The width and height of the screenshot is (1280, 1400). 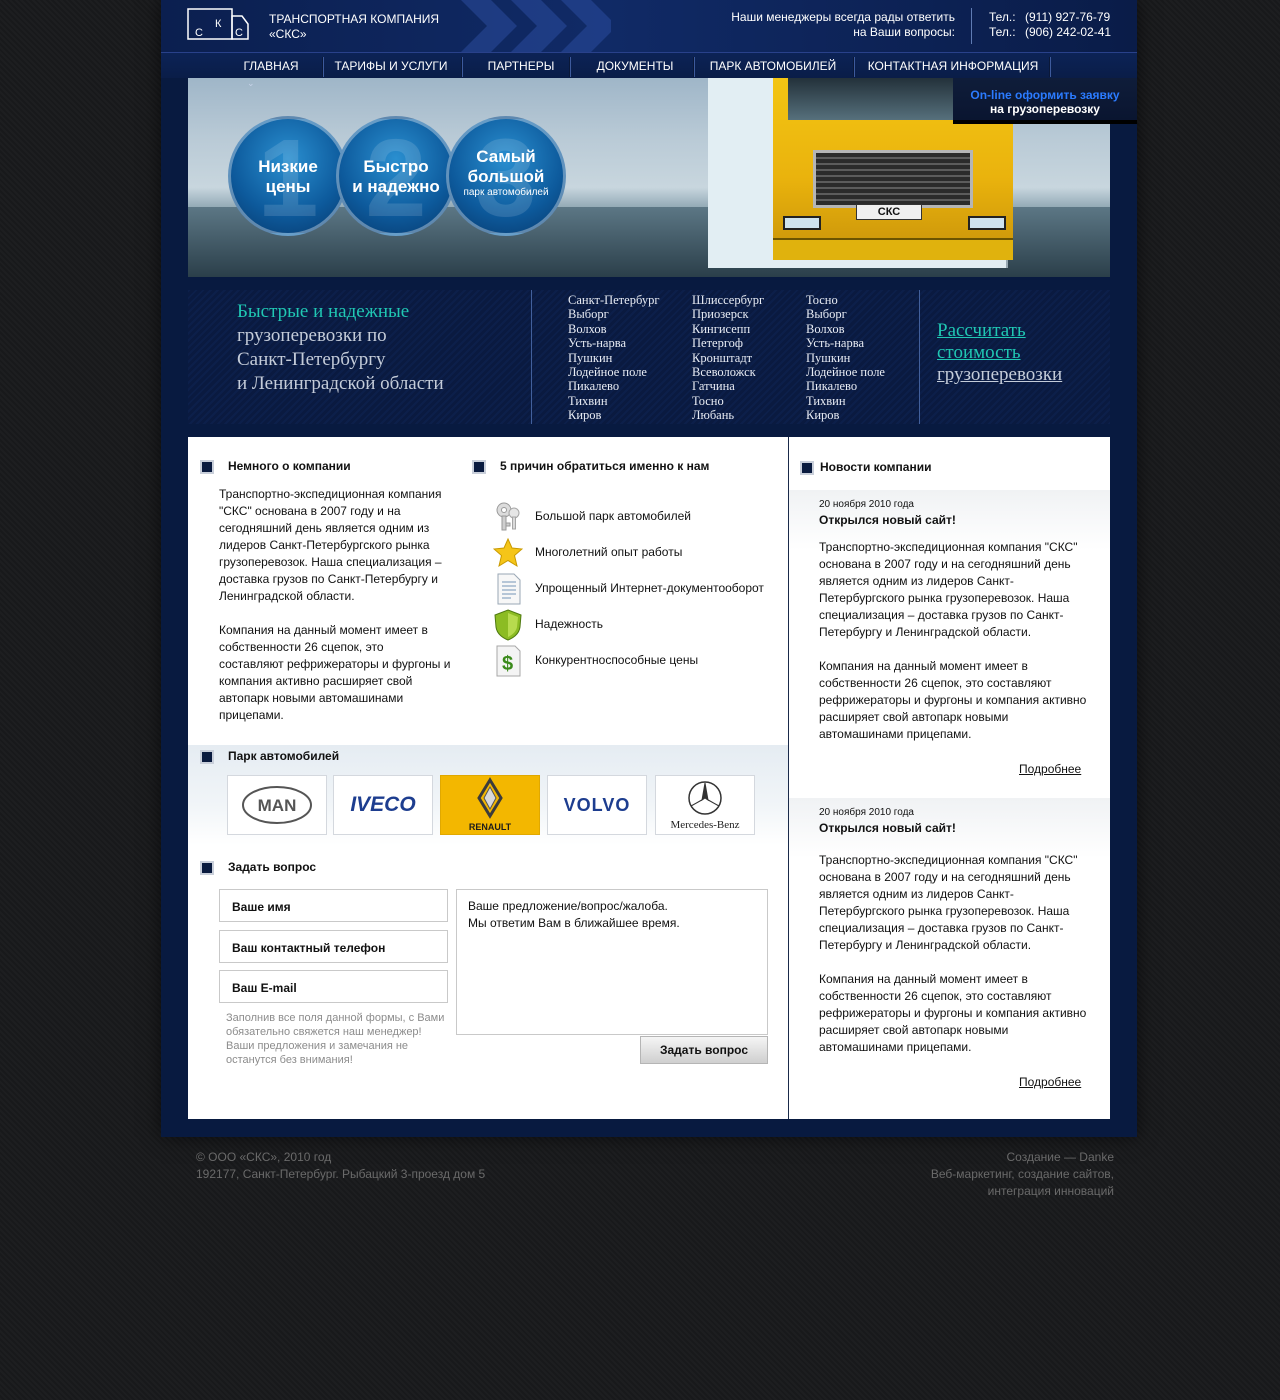 What do you see at coordinates (597, 805) in the screenshot?
I see `brand-volvo-logo: VOLVO` at bounding box center [597, 805].